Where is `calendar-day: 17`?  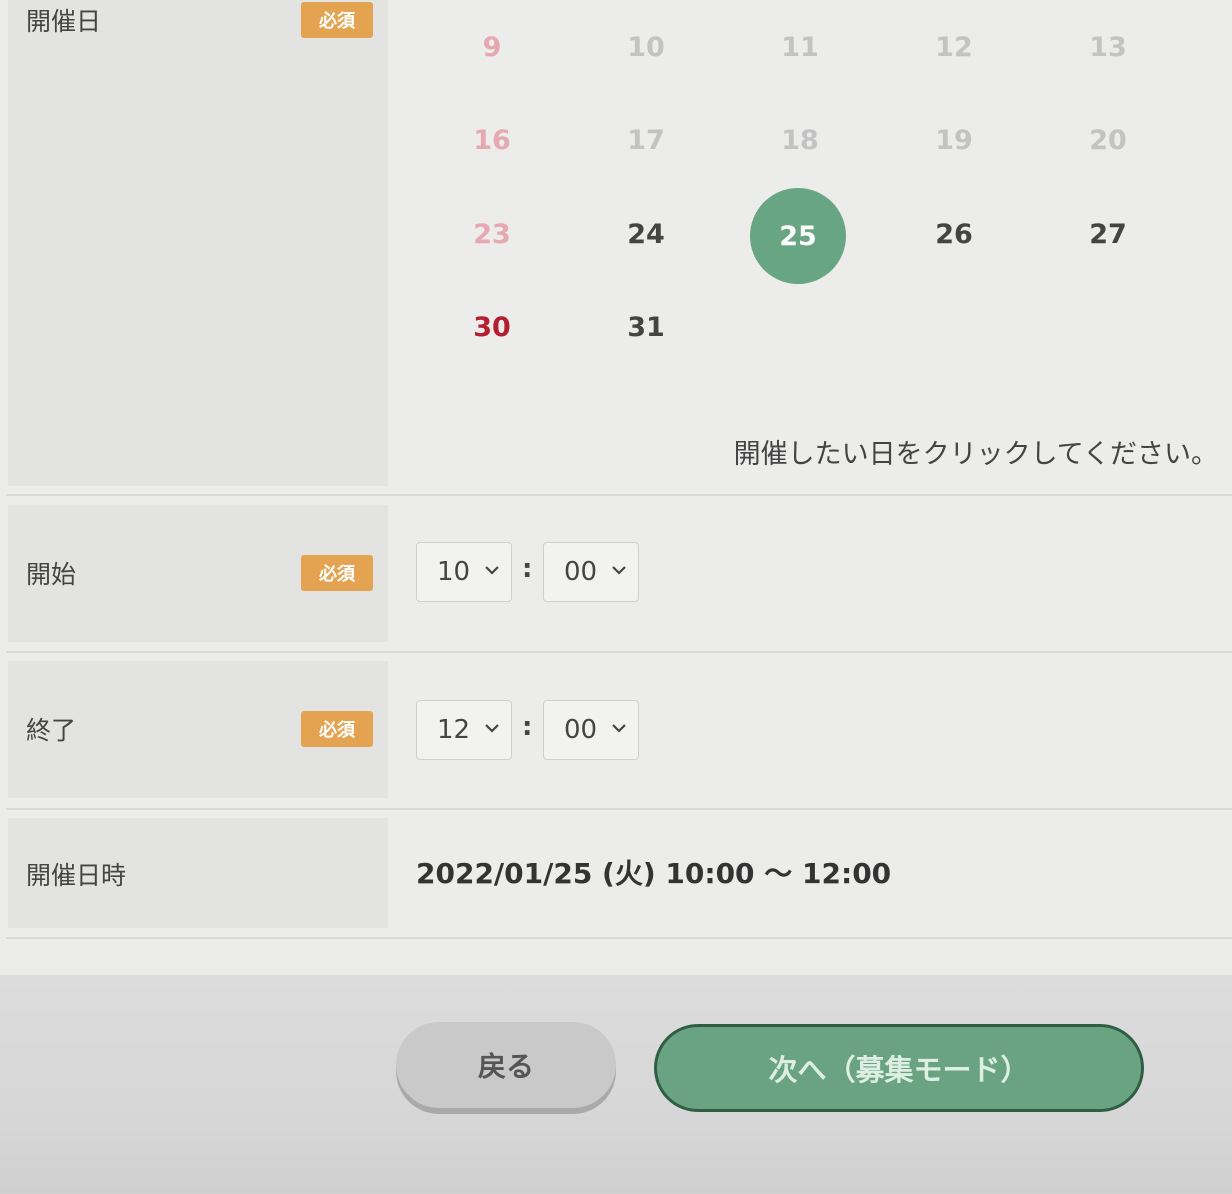 calendar-day: 17 is located at coordinates (646, 140).